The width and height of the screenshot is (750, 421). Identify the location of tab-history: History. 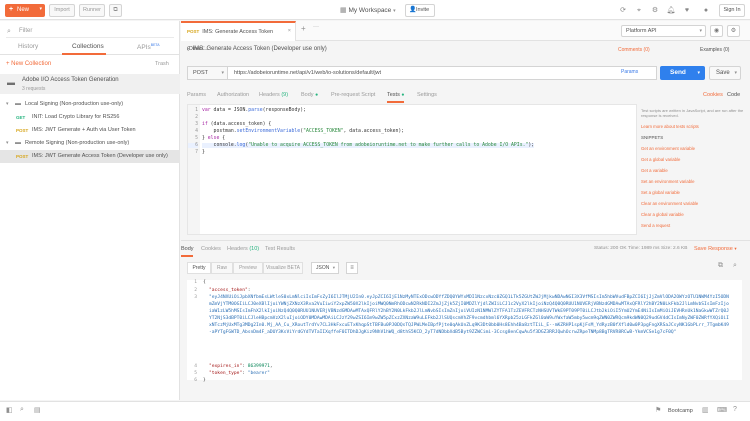
(28, 46).